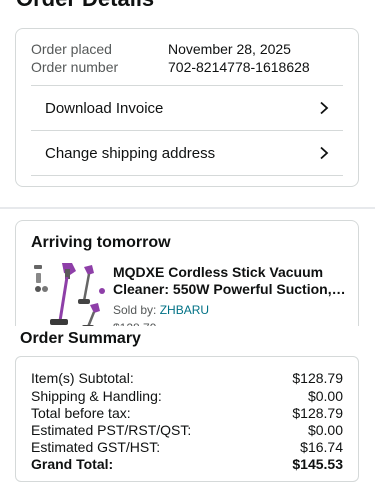 The height and width of the screenshot is (500, 375). What do you see at coordinates (187, 175) in the screenshot?
I see `divider` at bounding box center [187, 175].